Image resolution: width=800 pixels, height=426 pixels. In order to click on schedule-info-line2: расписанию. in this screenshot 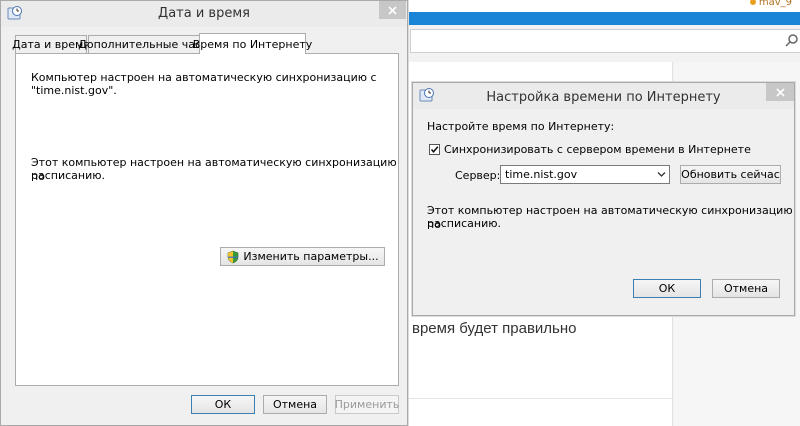, I will do `click(68, 175)`.